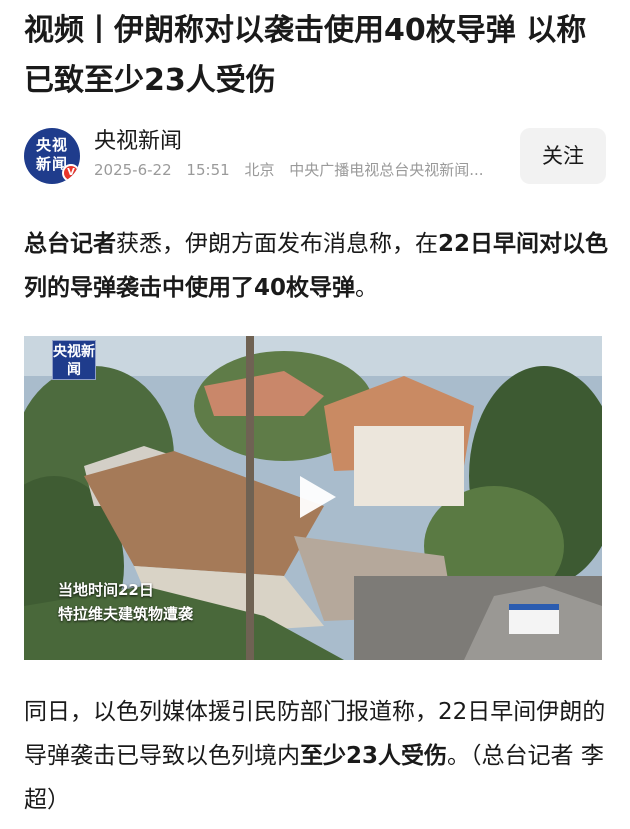 The width and height of the screenshot is (630, 829). I want to click on reporter-lead: 总台记者, so click(70, 244).